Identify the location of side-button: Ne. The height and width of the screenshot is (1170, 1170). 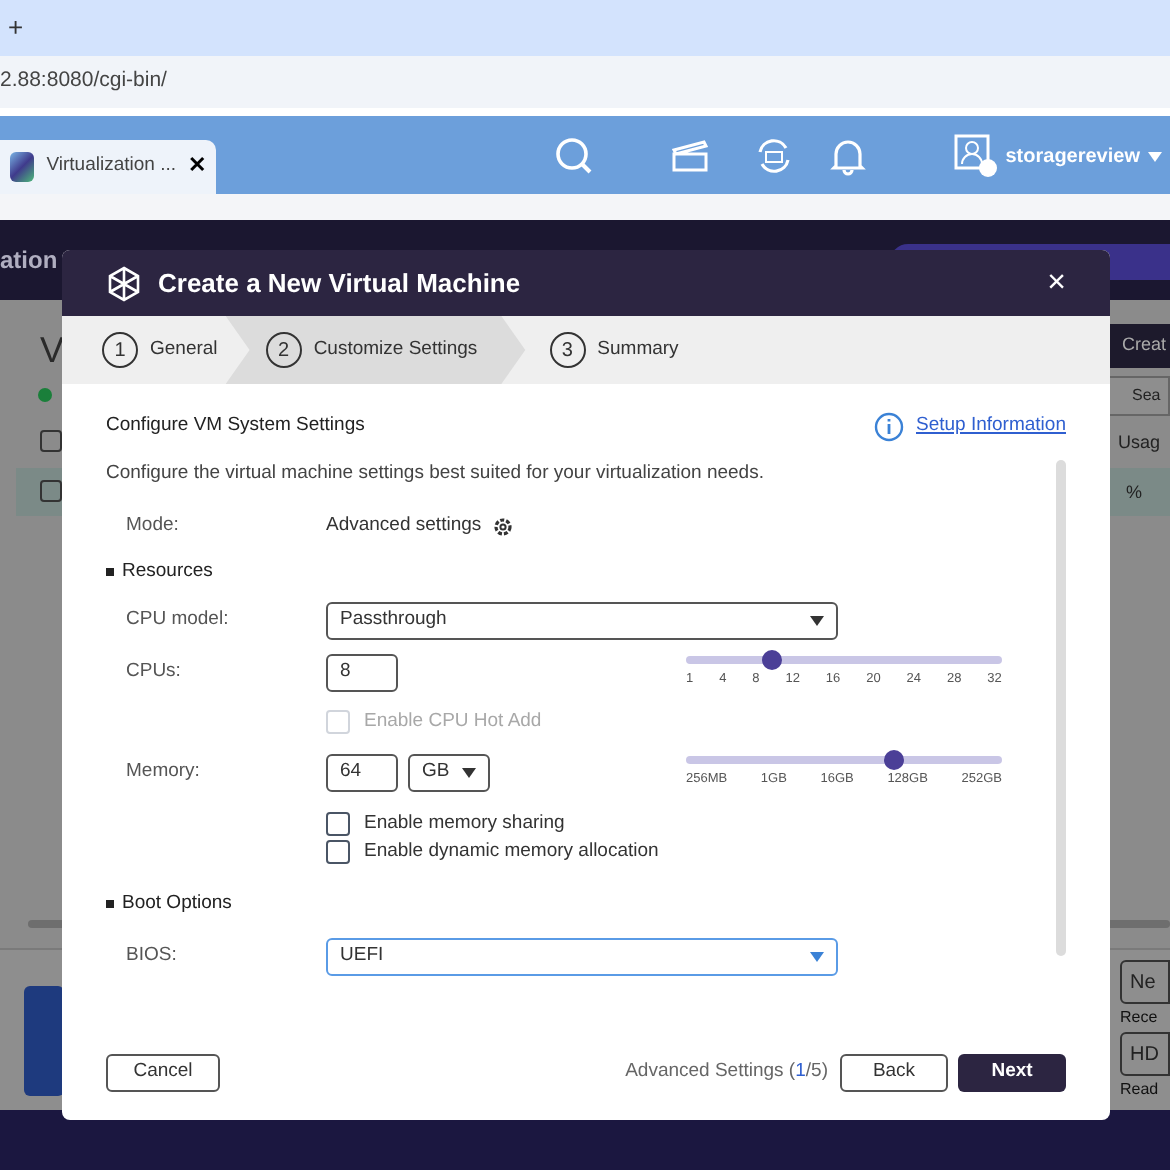
(1145, 982).